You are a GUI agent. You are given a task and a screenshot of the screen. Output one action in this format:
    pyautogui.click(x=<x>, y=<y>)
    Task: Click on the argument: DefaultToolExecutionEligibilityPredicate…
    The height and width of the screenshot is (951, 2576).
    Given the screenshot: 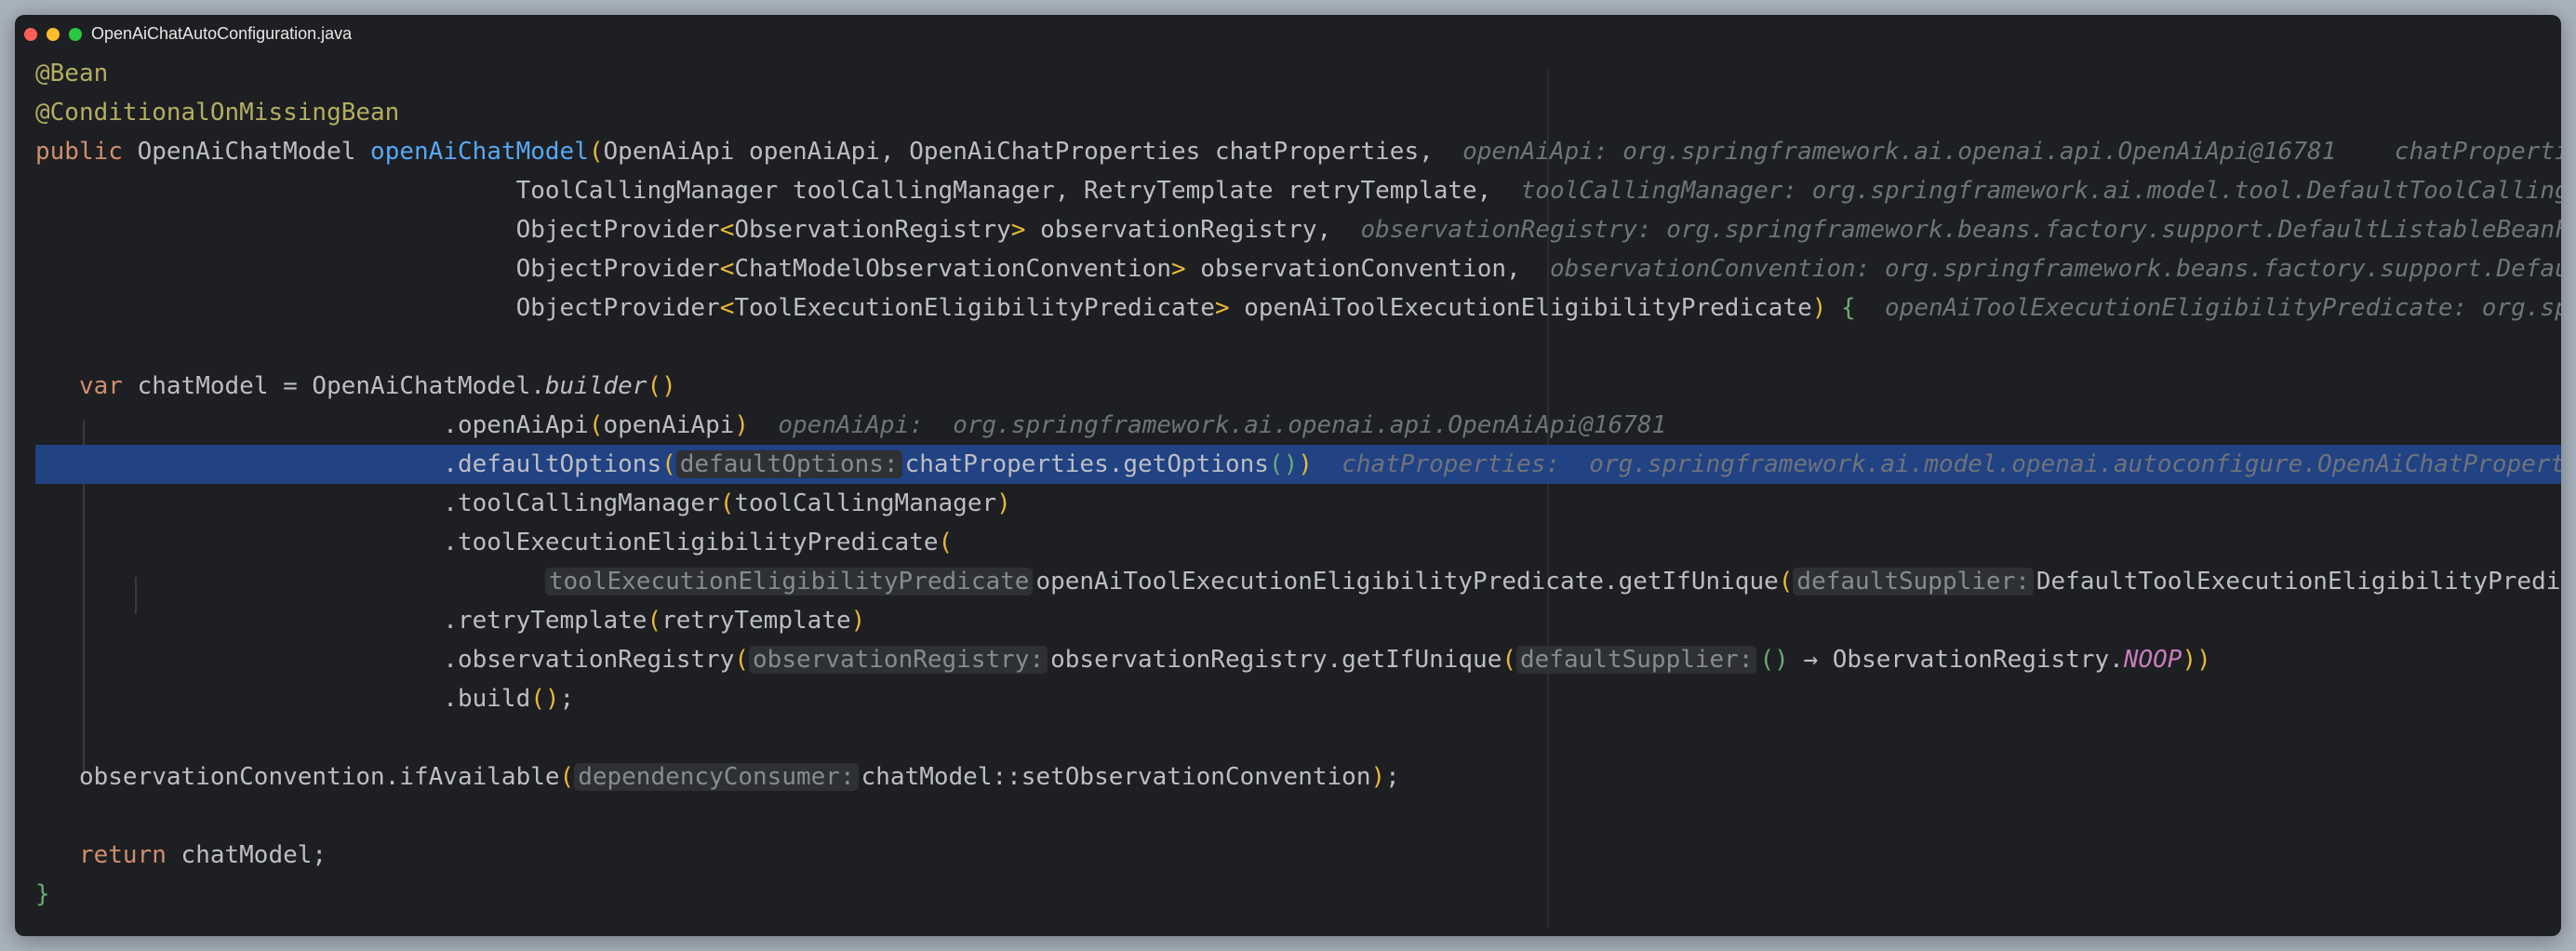 What is the action you would take?
    pyautogui.click(x=2298, y=582)
    